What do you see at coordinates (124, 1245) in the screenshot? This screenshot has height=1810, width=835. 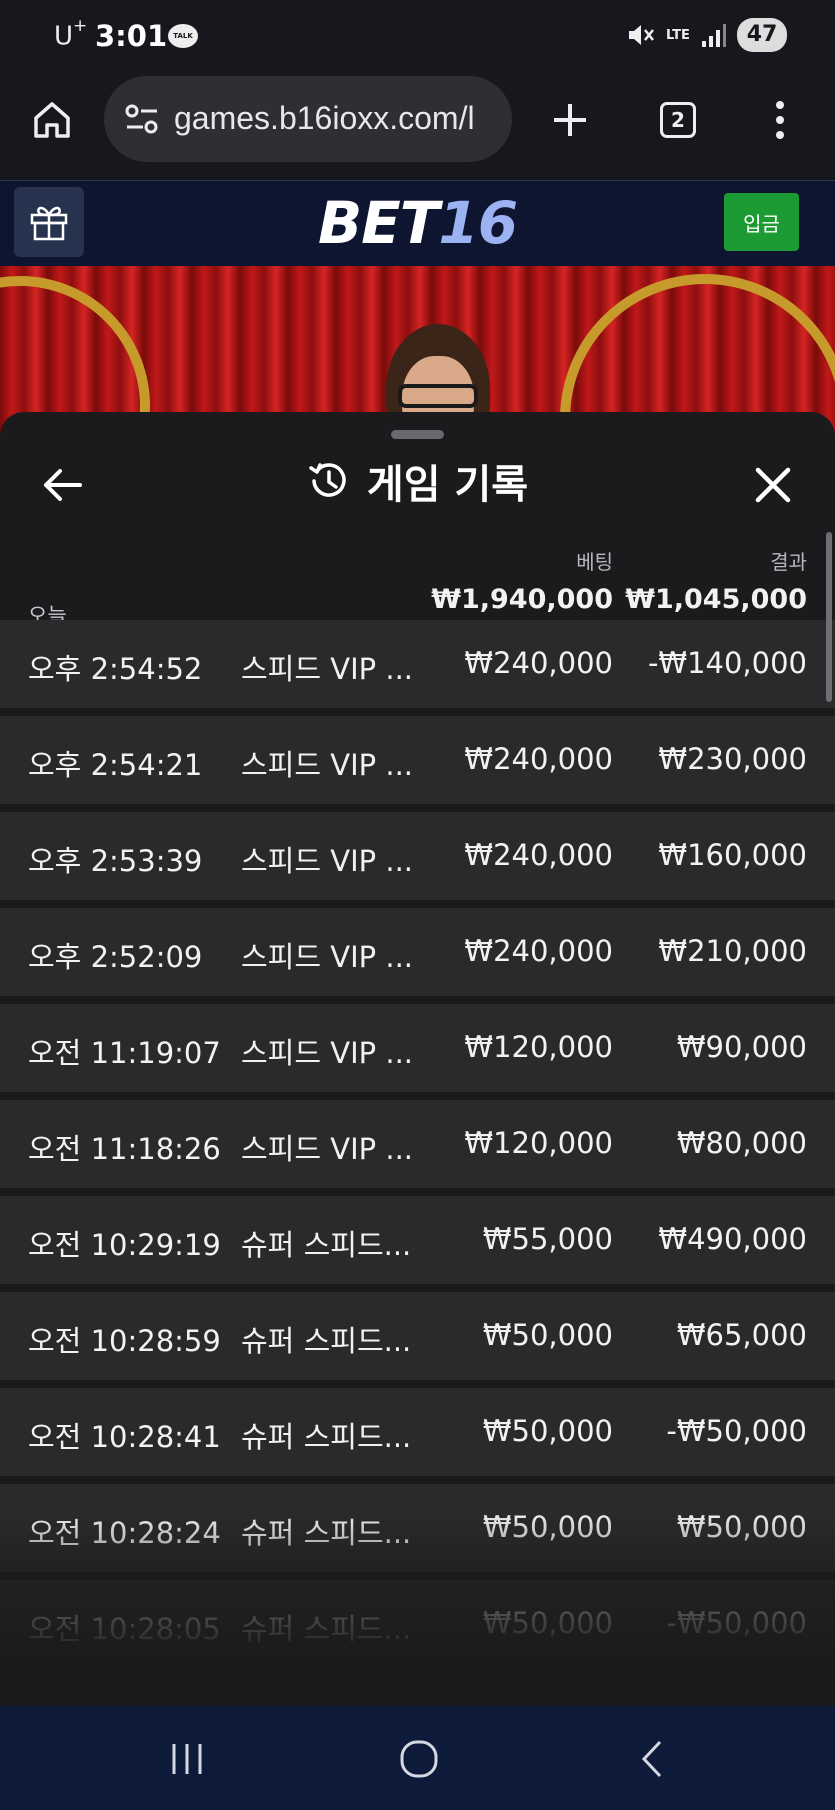 I see `row-time: 오전 10:29:19` at bounding box center [124, 1245].